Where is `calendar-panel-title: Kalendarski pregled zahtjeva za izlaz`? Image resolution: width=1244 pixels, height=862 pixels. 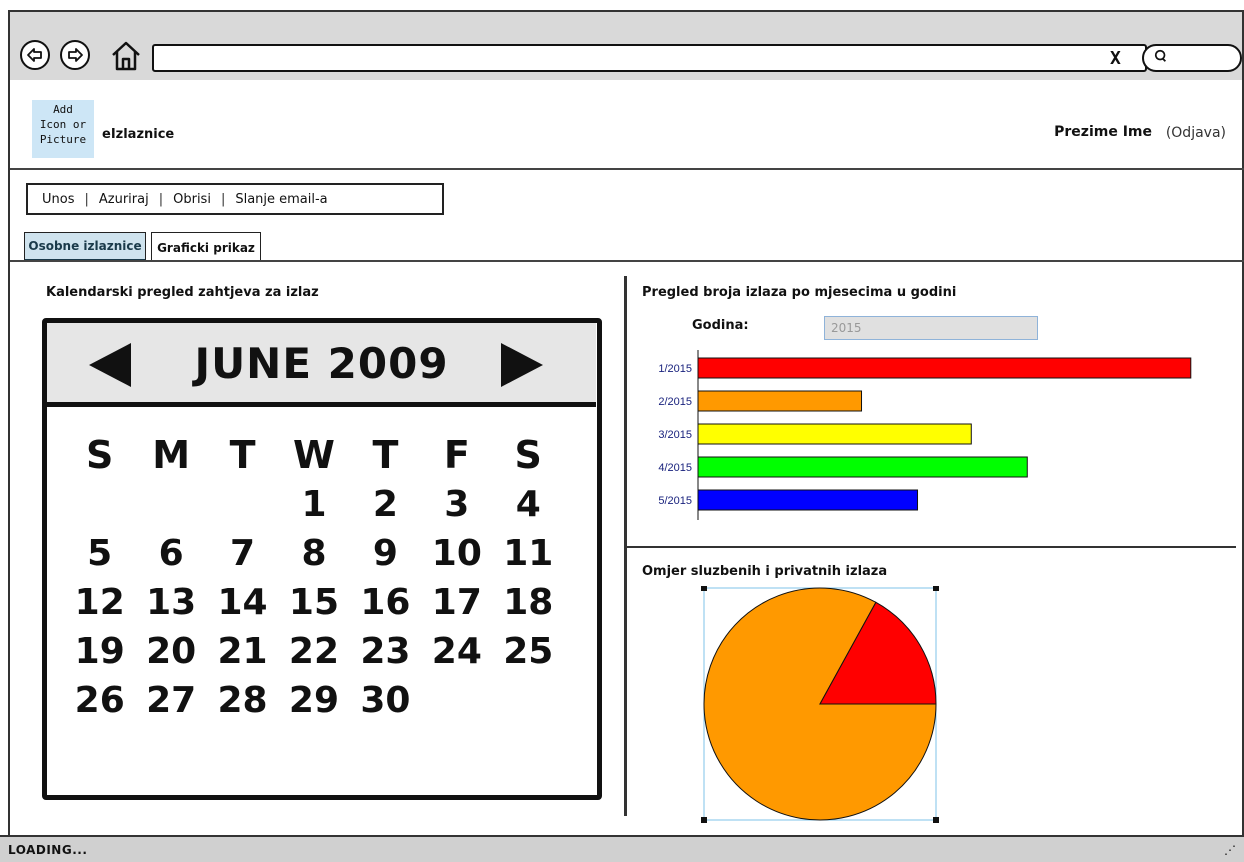
calendar-panel-title: Kalendarski pregled zahtjeva za izlaz is located at coordinates (182, 292).